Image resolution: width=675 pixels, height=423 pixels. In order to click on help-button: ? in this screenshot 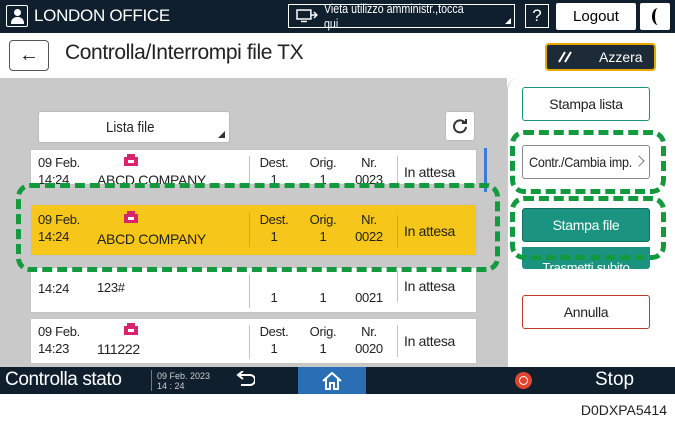, I will do `click(537, 16)`.